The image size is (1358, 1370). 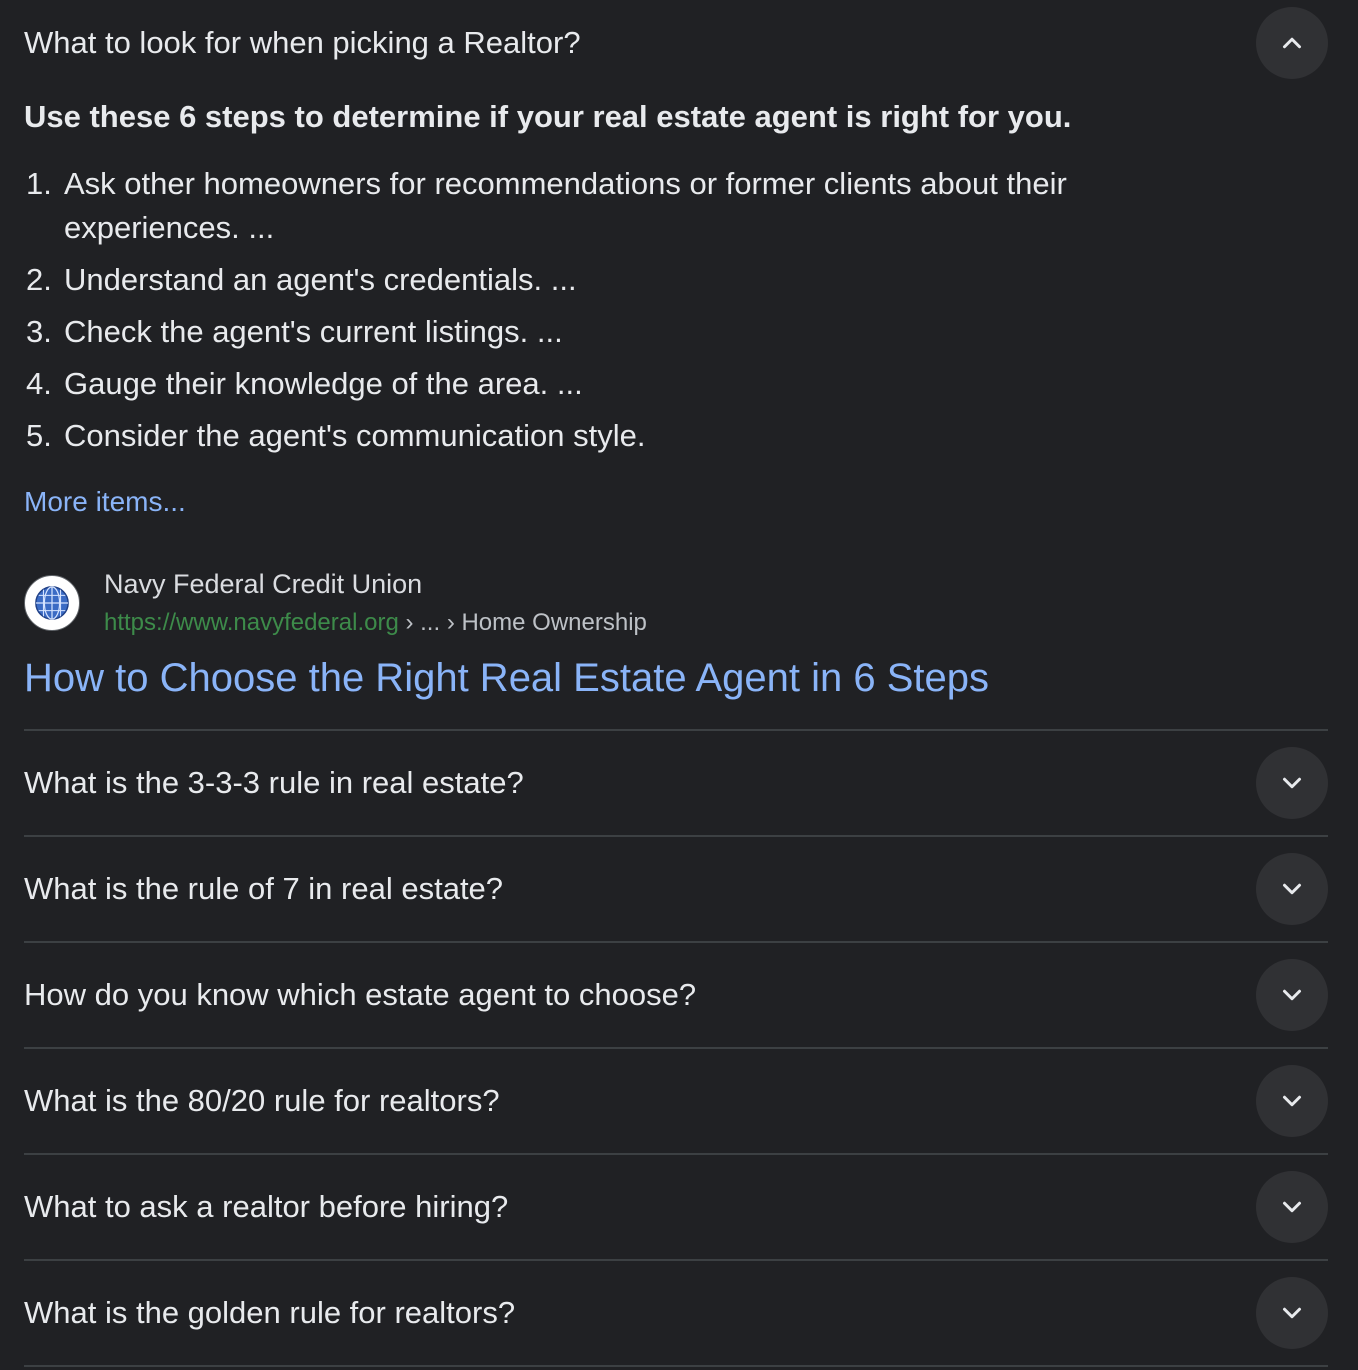 What do you see at coordinates (251, 622) in the screenshot?
I see `url-text: https://www.navyfederal.org` at bounding box center [251, 622].